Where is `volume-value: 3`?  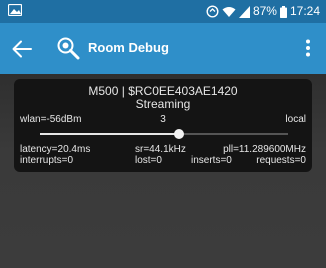 volume-value: 3 is located at coordinates (163, 119).